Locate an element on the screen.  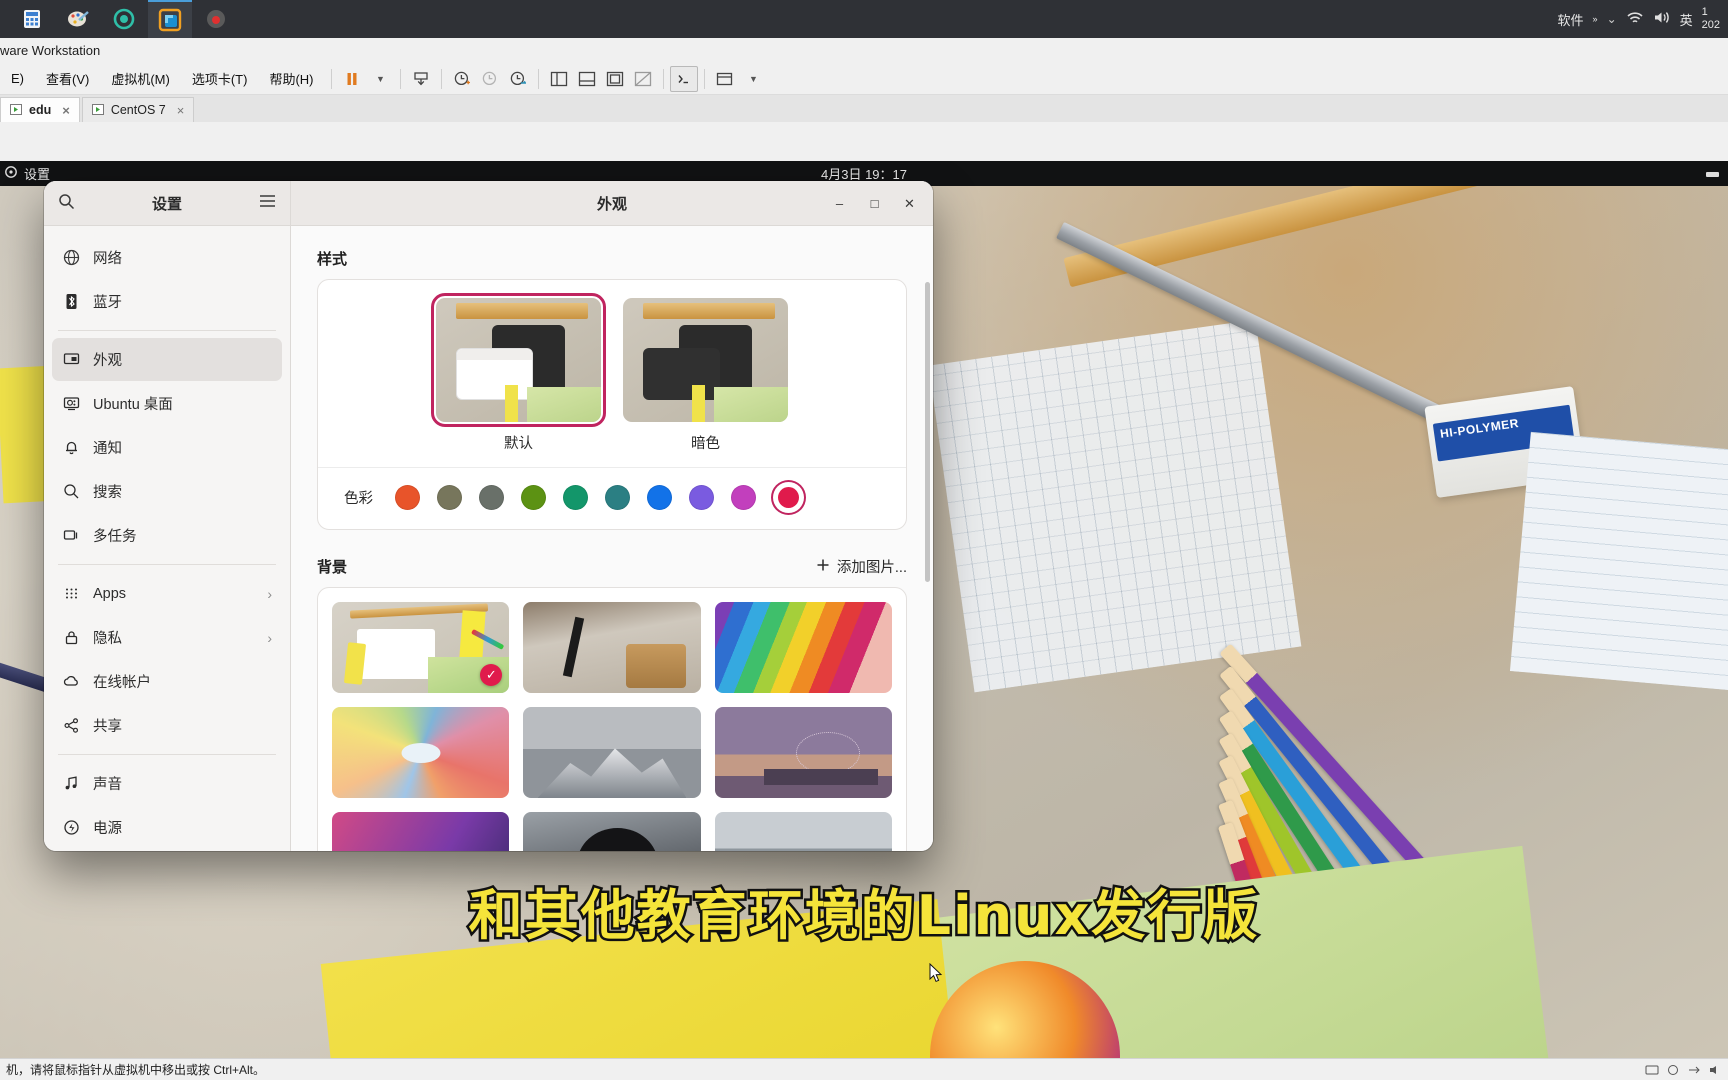
accent-swatch-green is located at coordinates (533, 497).